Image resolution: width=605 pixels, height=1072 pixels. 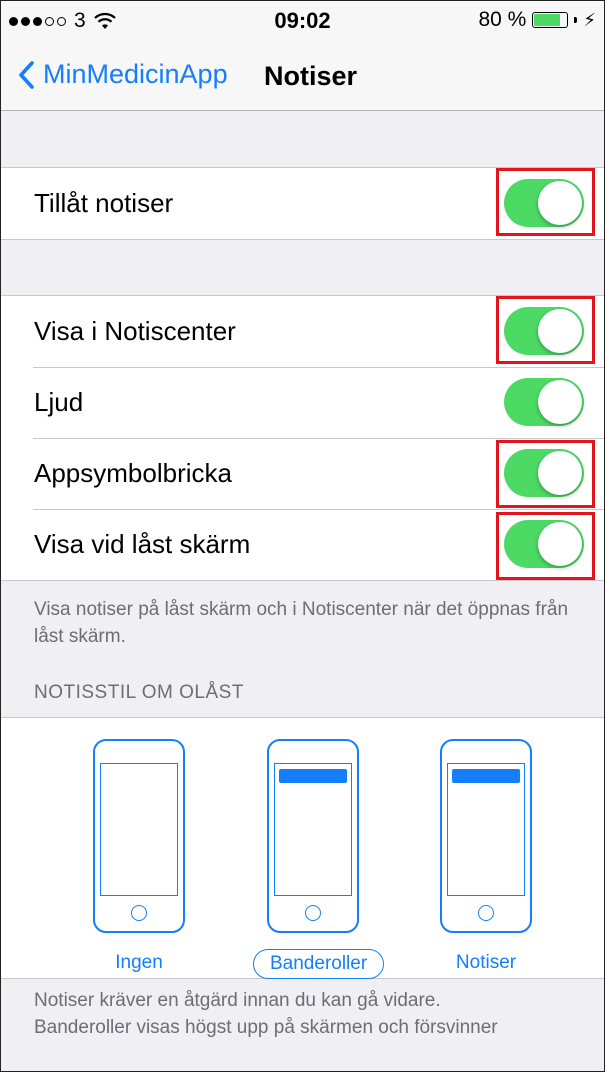 What do you see at coordinates (502, 19) in the screenshot?
I see `battery-percentage: 80 %` at bounding box center [502, 19].